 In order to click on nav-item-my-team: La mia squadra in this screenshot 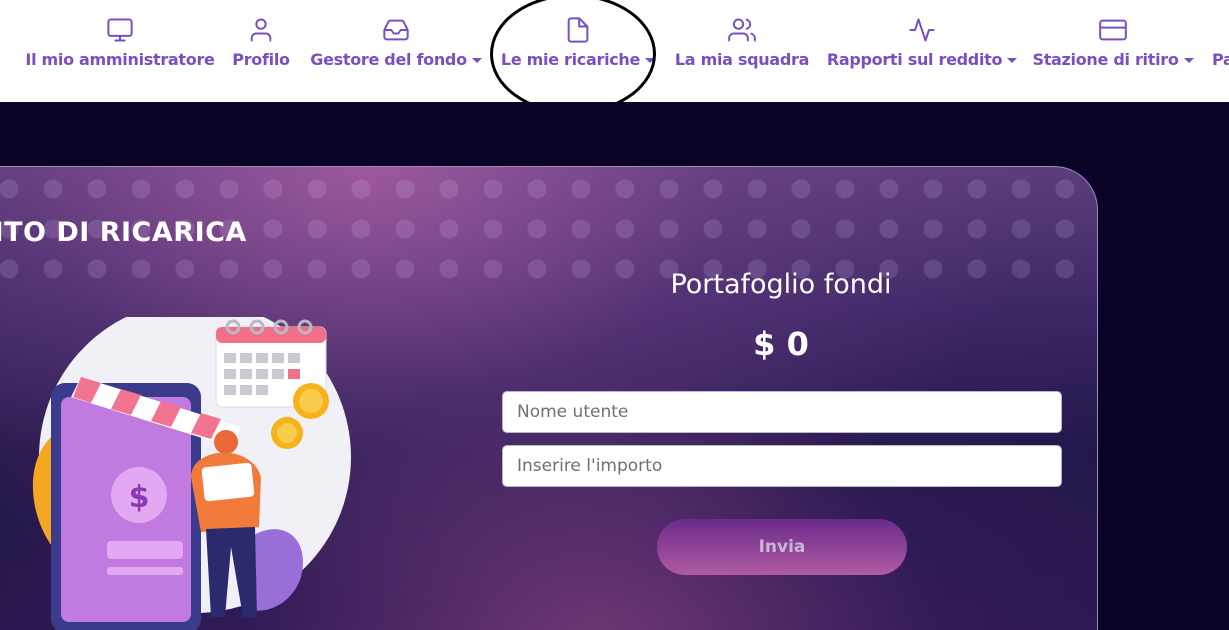, I will do `click(742, 49)`.